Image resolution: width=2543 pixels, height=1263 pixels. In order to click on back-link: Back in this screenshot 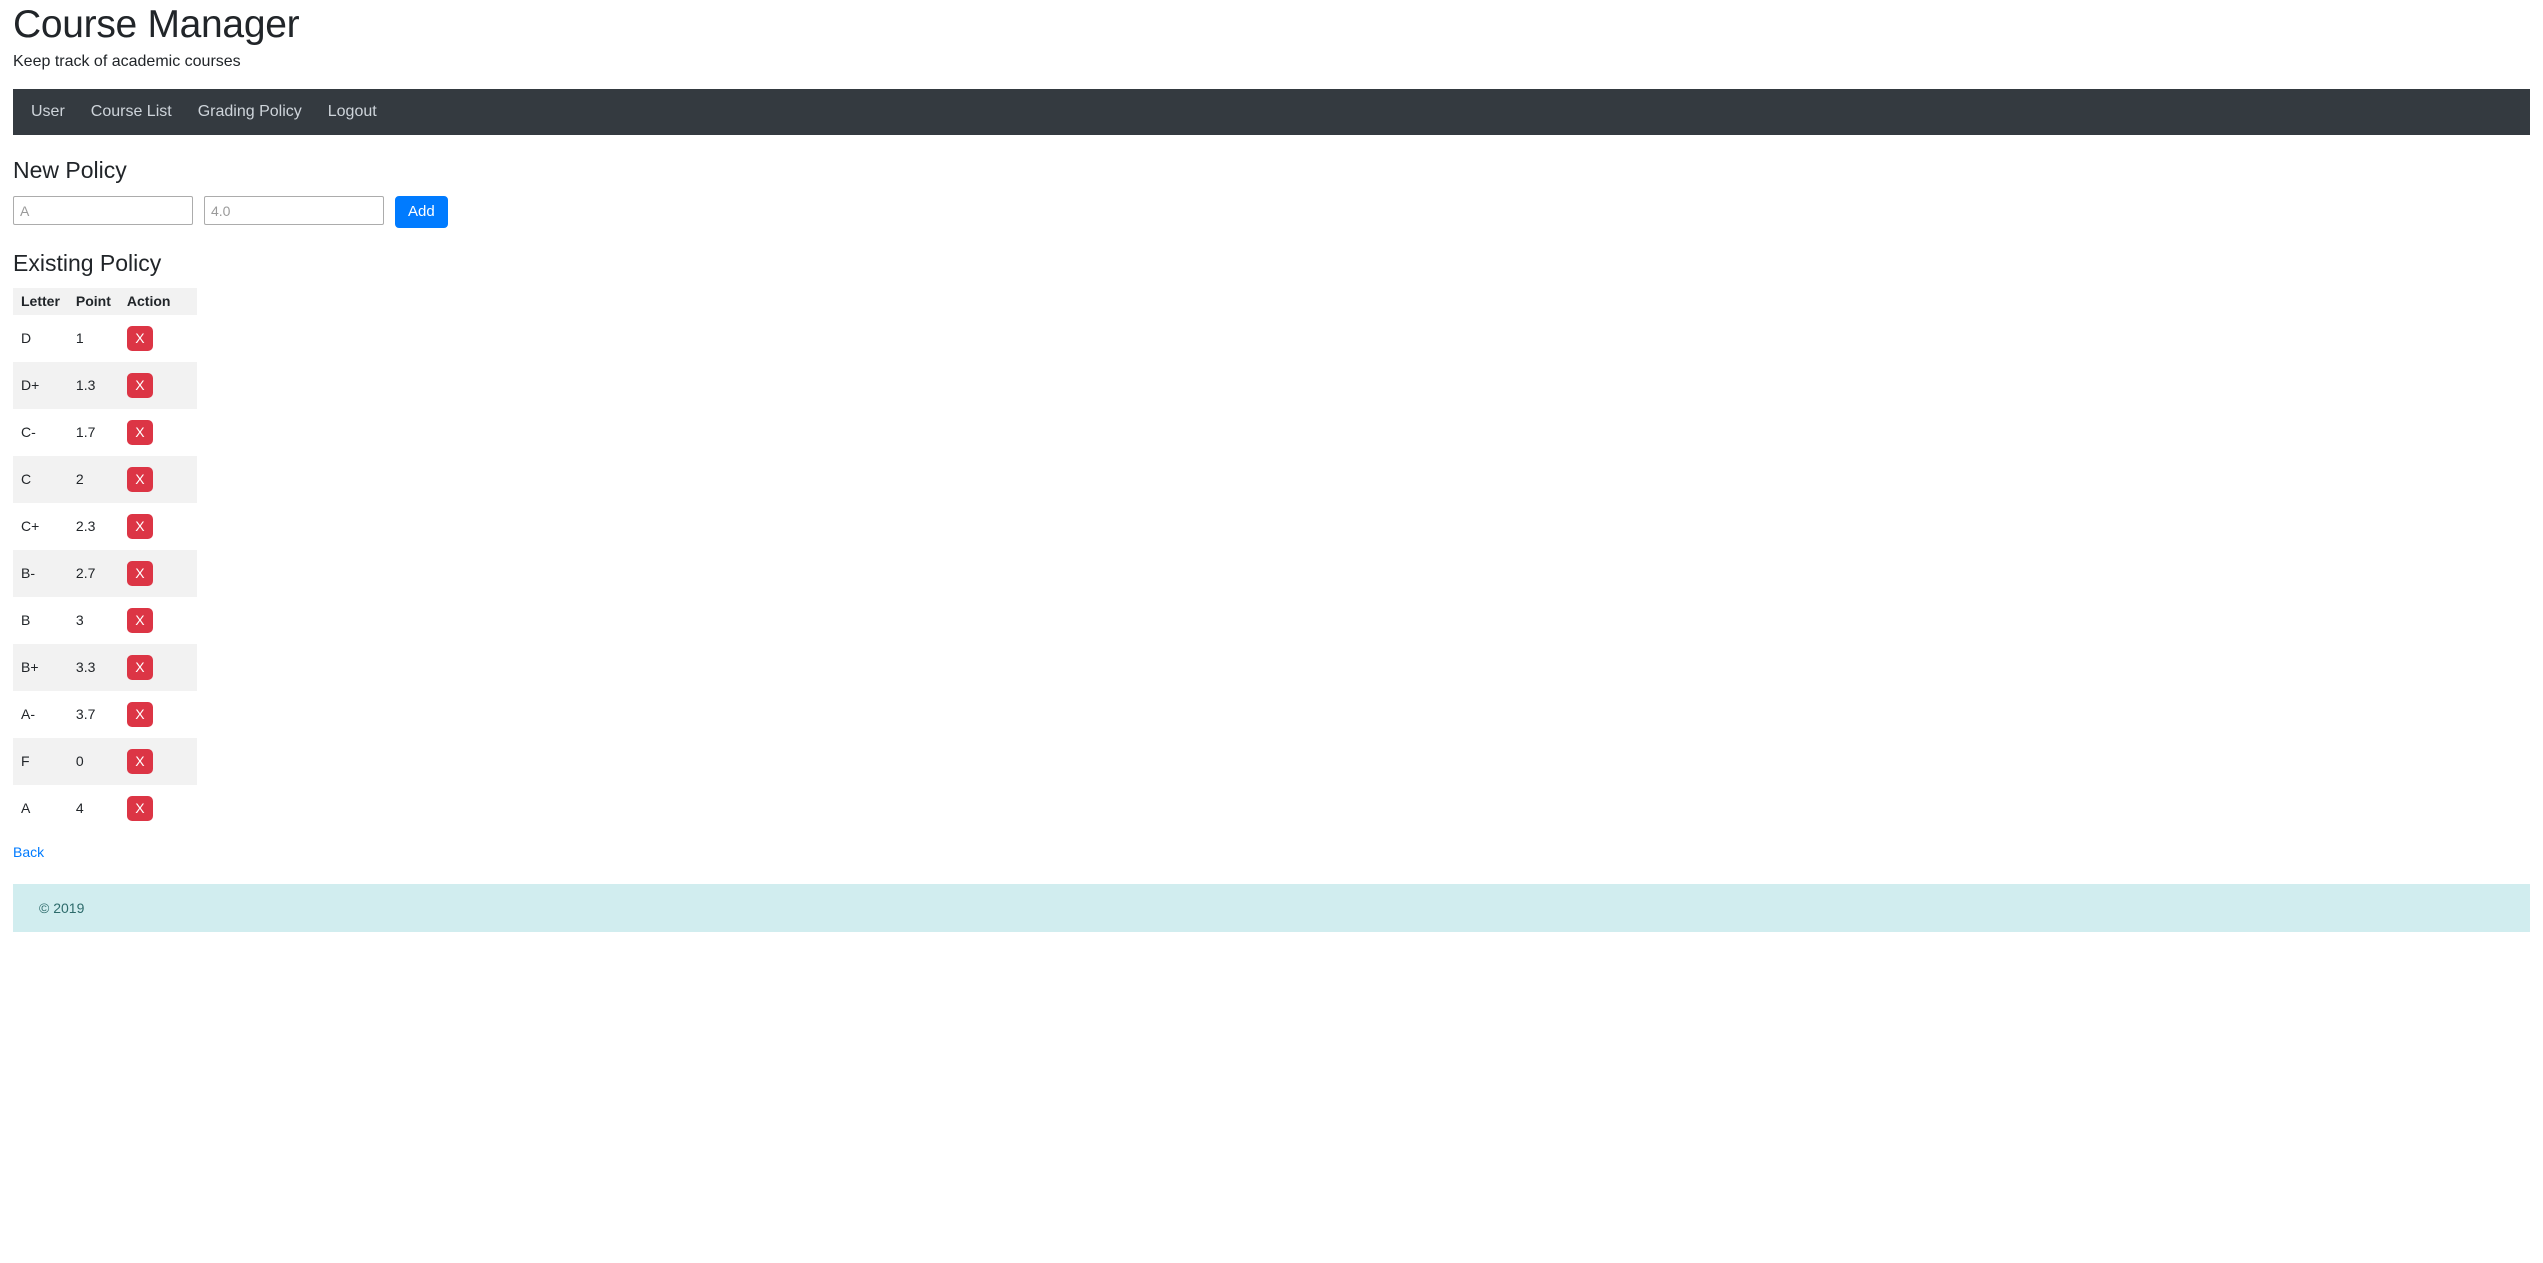, I will do `click(28, 852)`.